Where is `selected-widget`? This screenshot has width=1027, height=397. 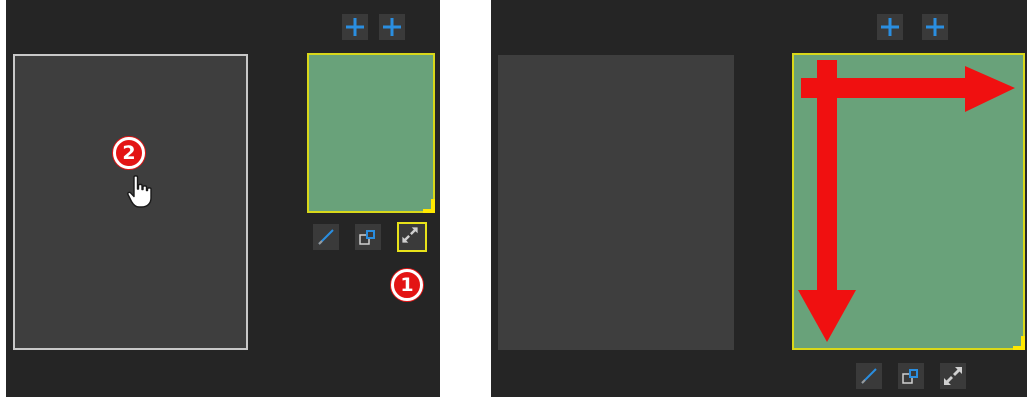
selected-widget is located at coordinates (371, 133).